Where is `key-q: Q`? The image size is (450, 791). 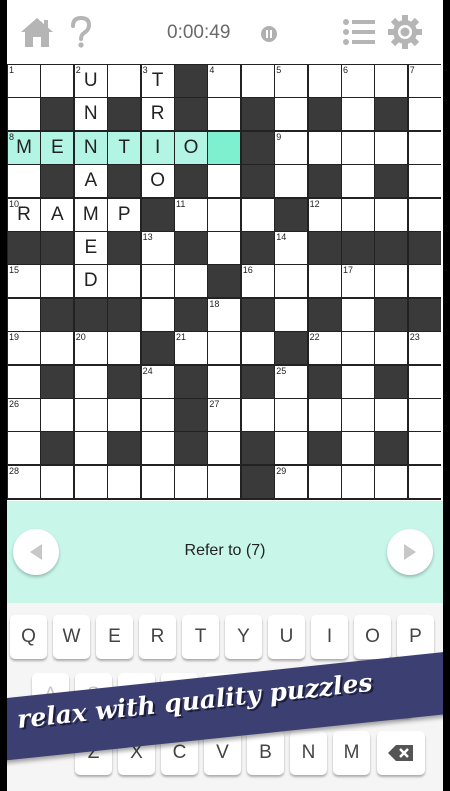
key-q: Q is located at coordinates (28, 637).